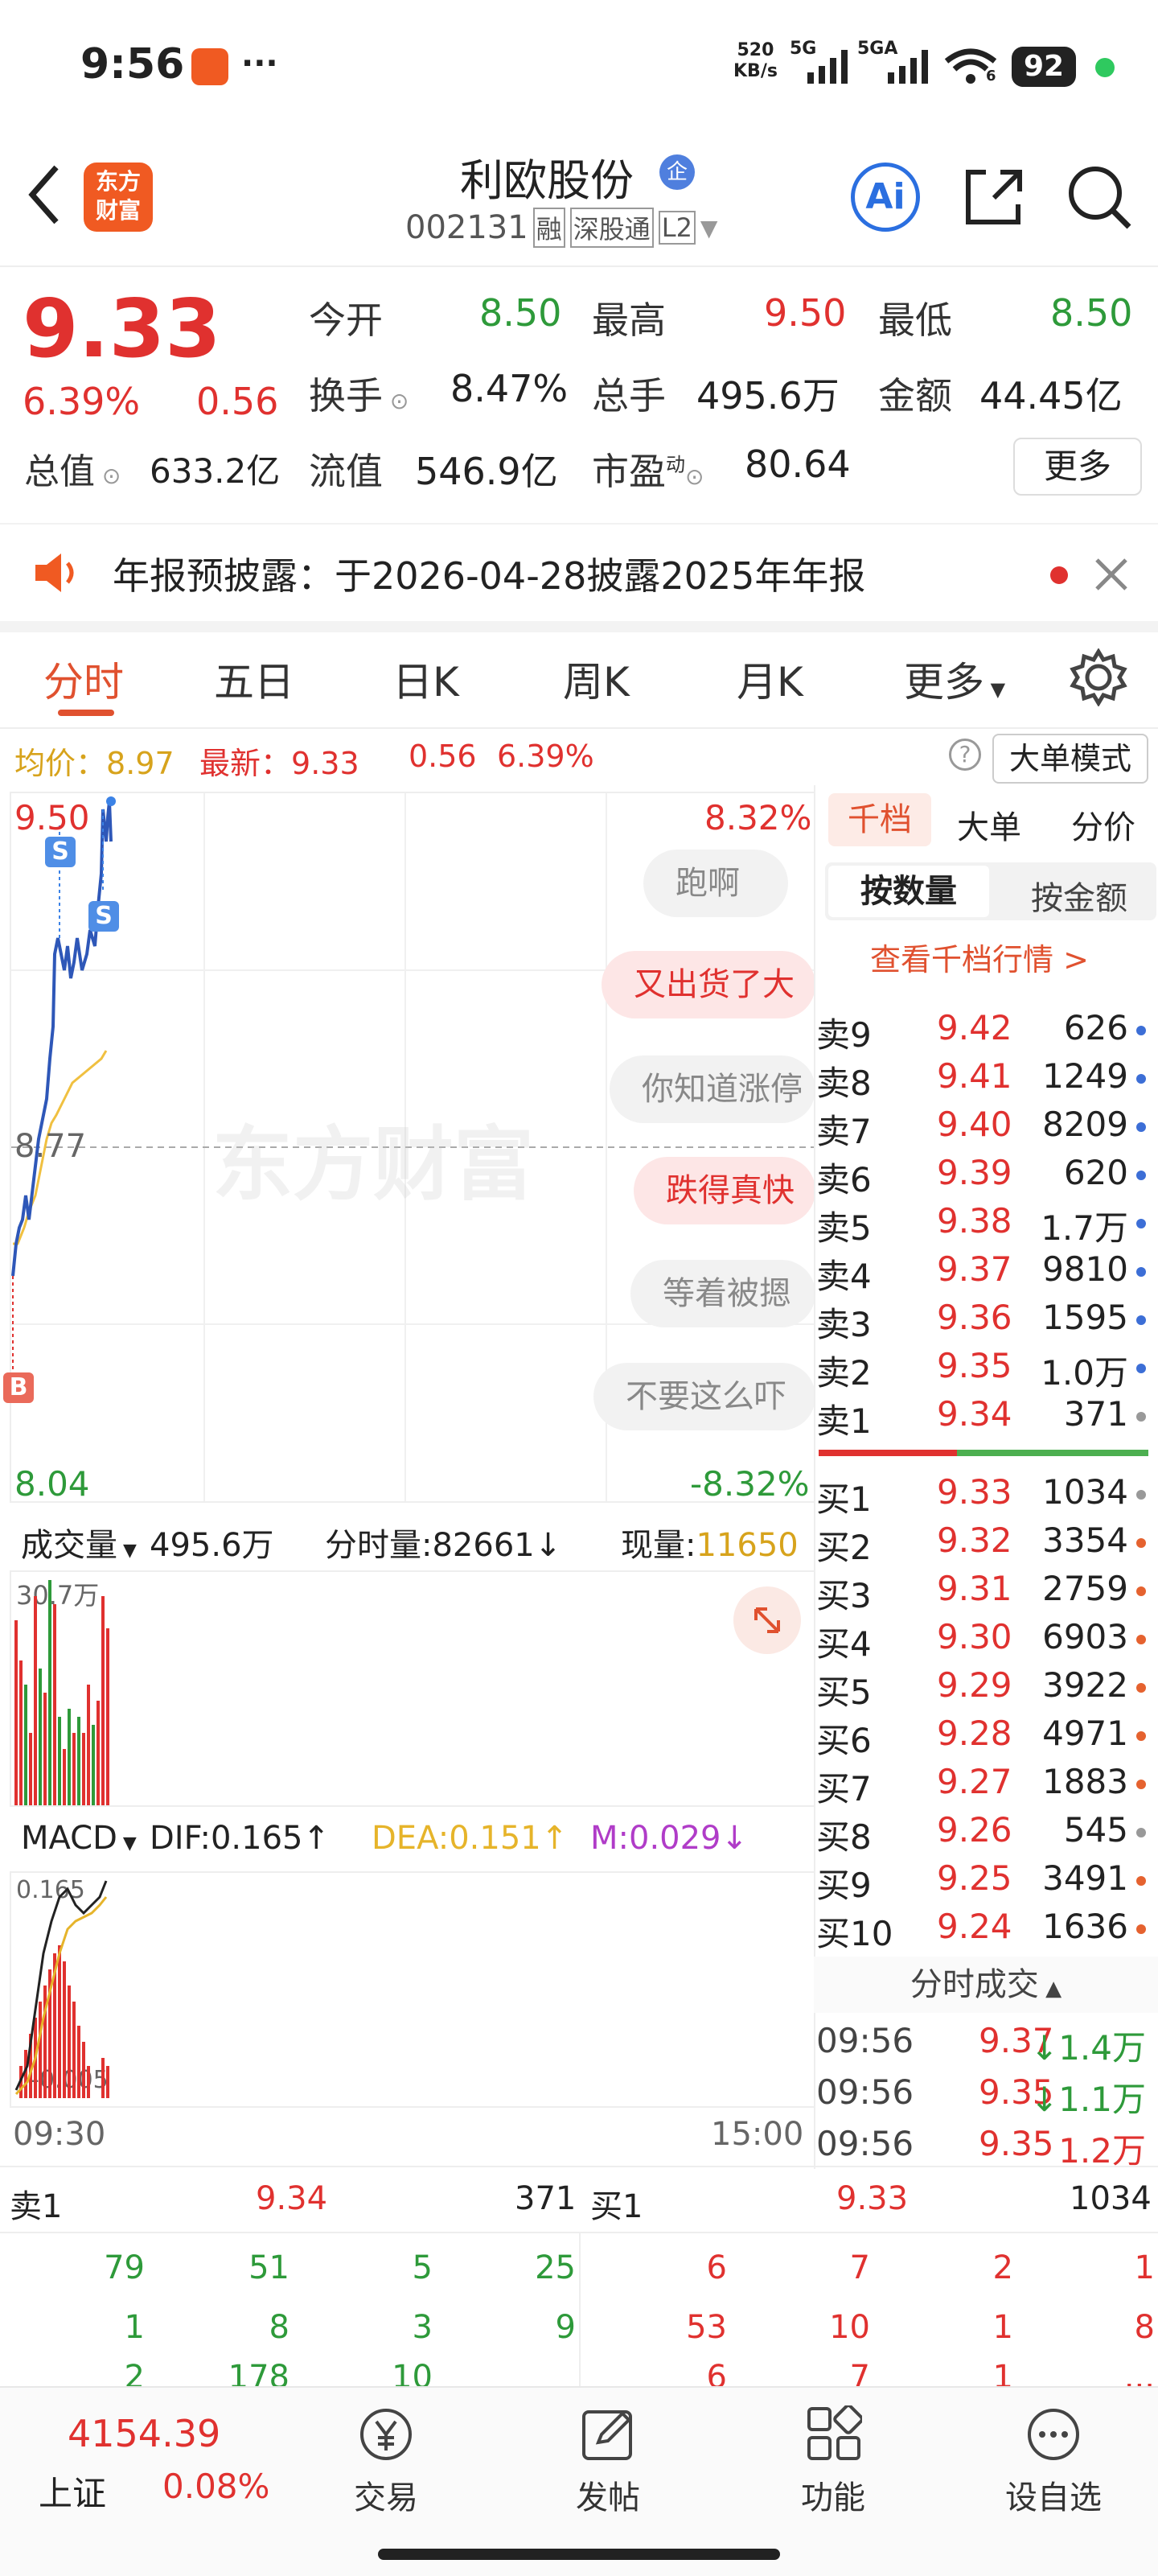  Describe the element at coordinates (1091, 313) in the screenshot. I see `low-value: 8.50` at that location.